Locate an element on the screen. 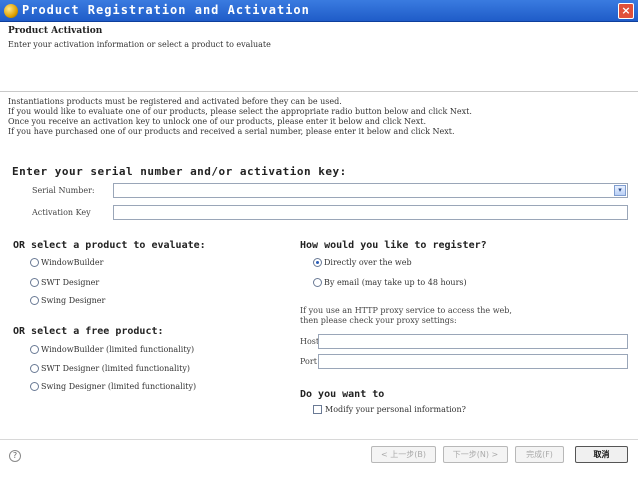 This screenshot has width=638, height=499. finish-button: 完成(F) is located at coordinates (539, 454).